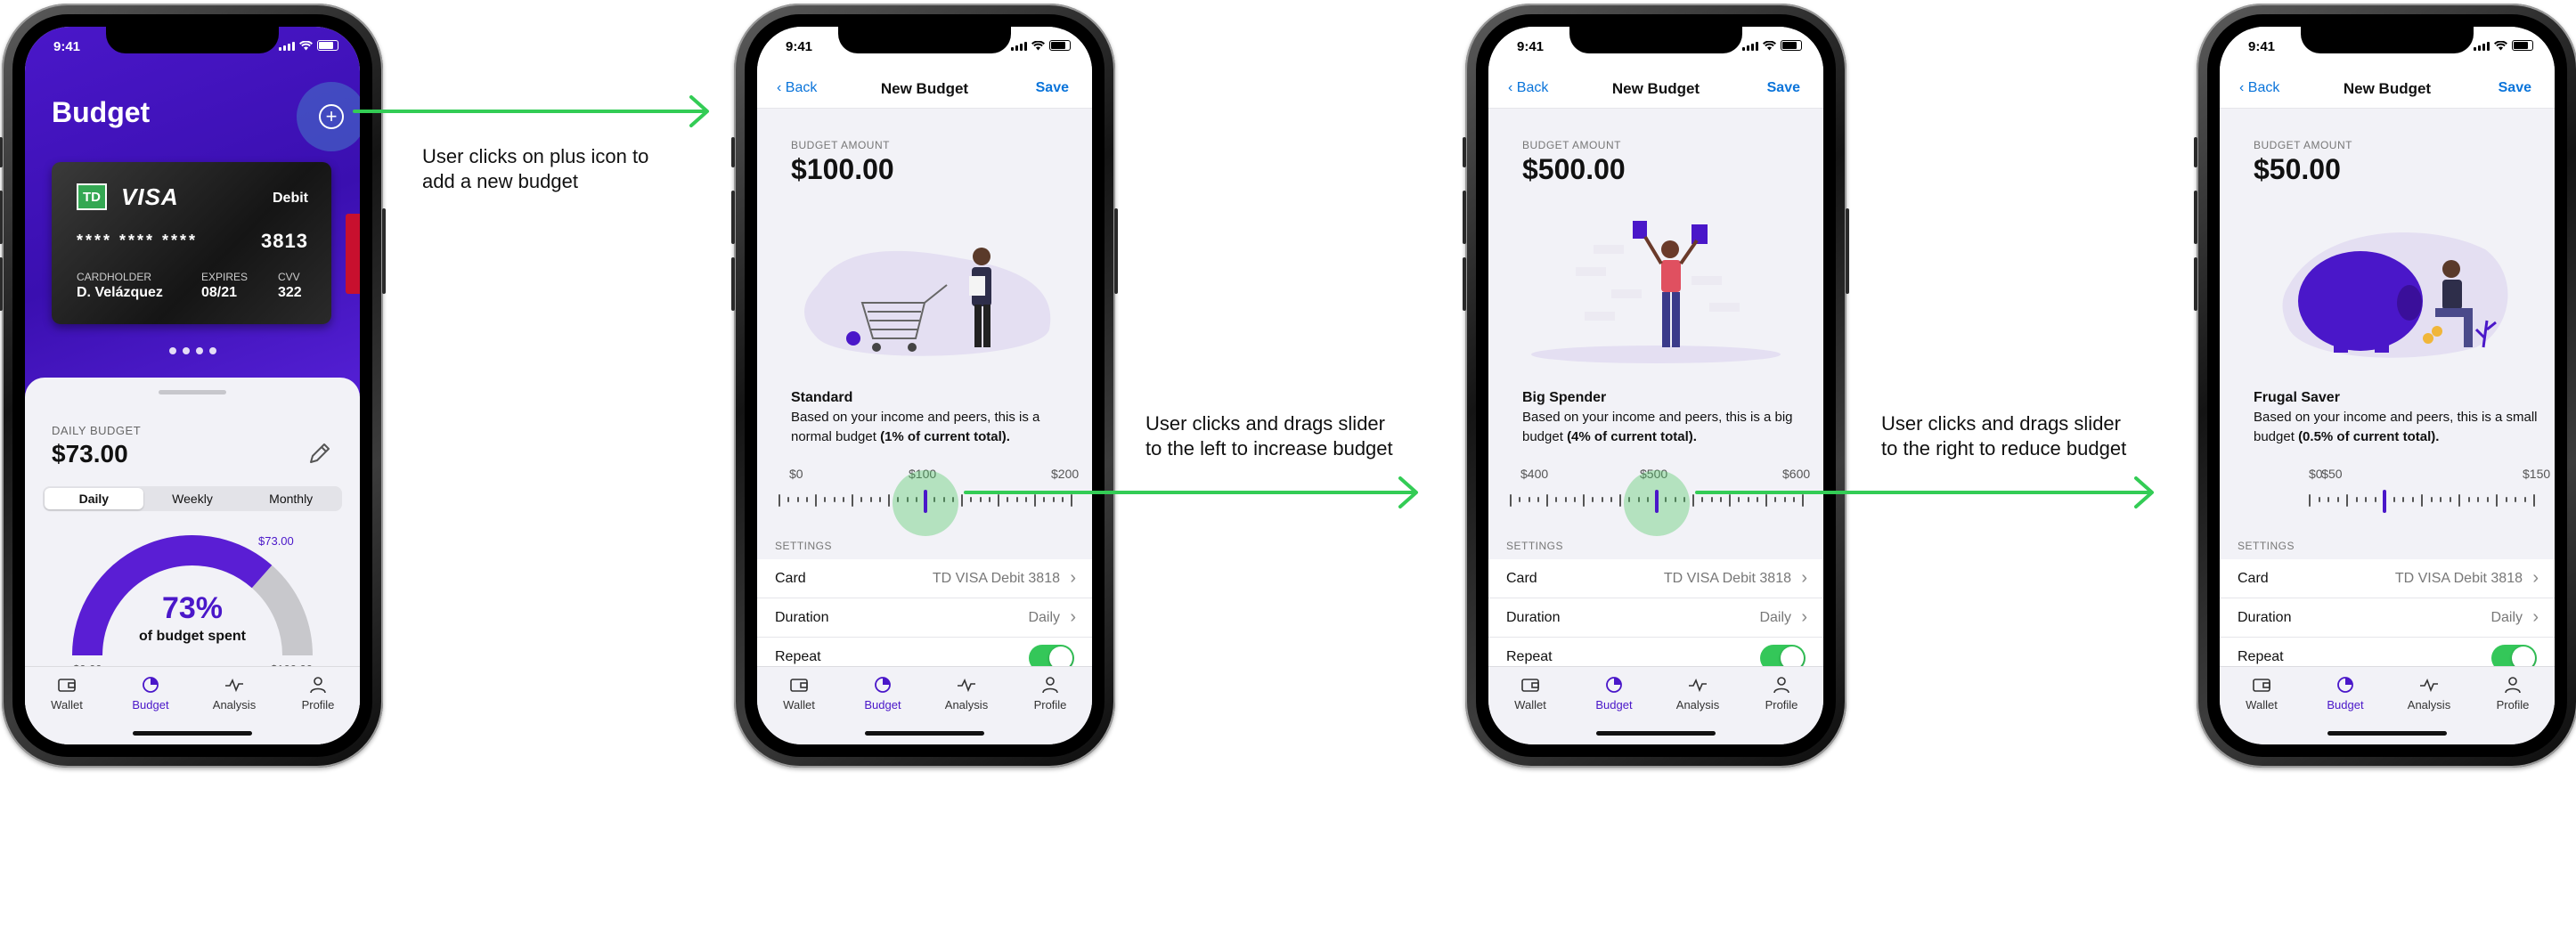 Image resolution: width=2576 pixels, height=927 pixels. Describe the element at coordinates (1925, 492) in the screenshot. I see `arrow-to-frugal-saver` at that location.